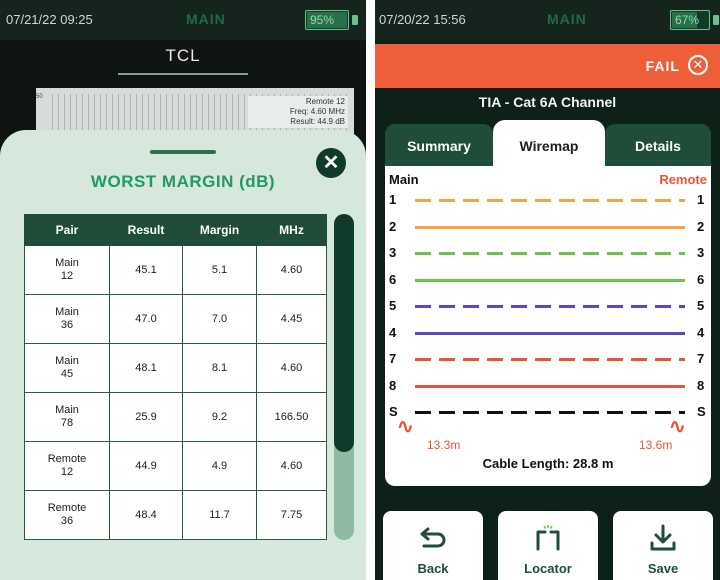 Image resolution: width=720 pixels, height=580 pixels. What do you see at coordinates (393, 199) in the screenshot?
I see `wire-pin-main: 1` at bounding box center [393, 199].